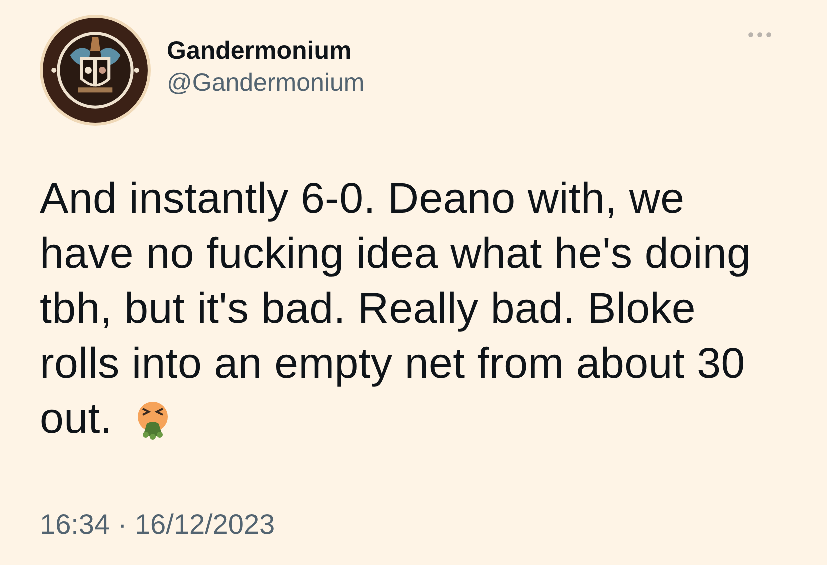  What do you see at coordinates (266, 51) in the screenshot?
I see `author-name: Gandermonium` at bounding box center [266, 51].